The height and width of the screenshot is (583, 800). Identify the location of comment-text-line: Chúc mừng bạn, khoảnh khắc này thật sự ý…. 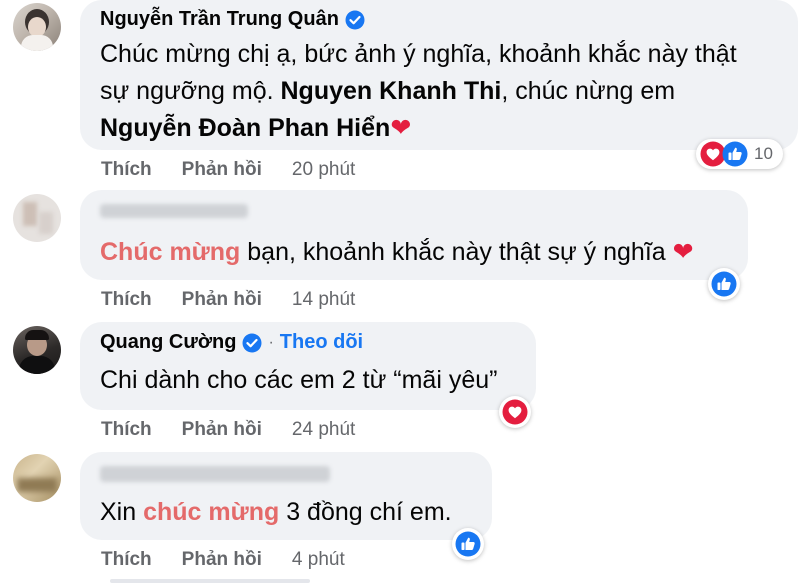
(397, 252).